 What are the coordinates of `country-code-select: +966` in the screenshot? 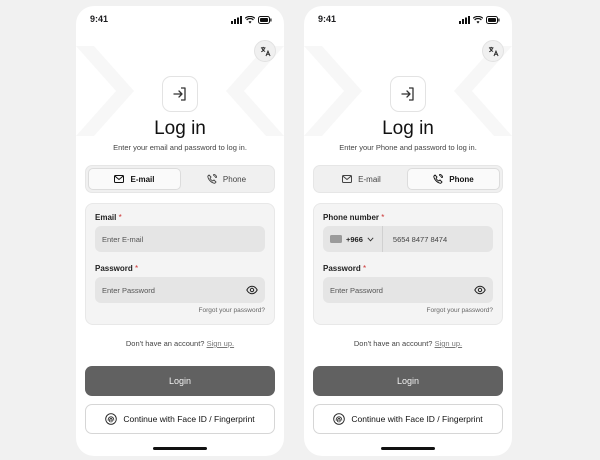 It's located at (356, 239).